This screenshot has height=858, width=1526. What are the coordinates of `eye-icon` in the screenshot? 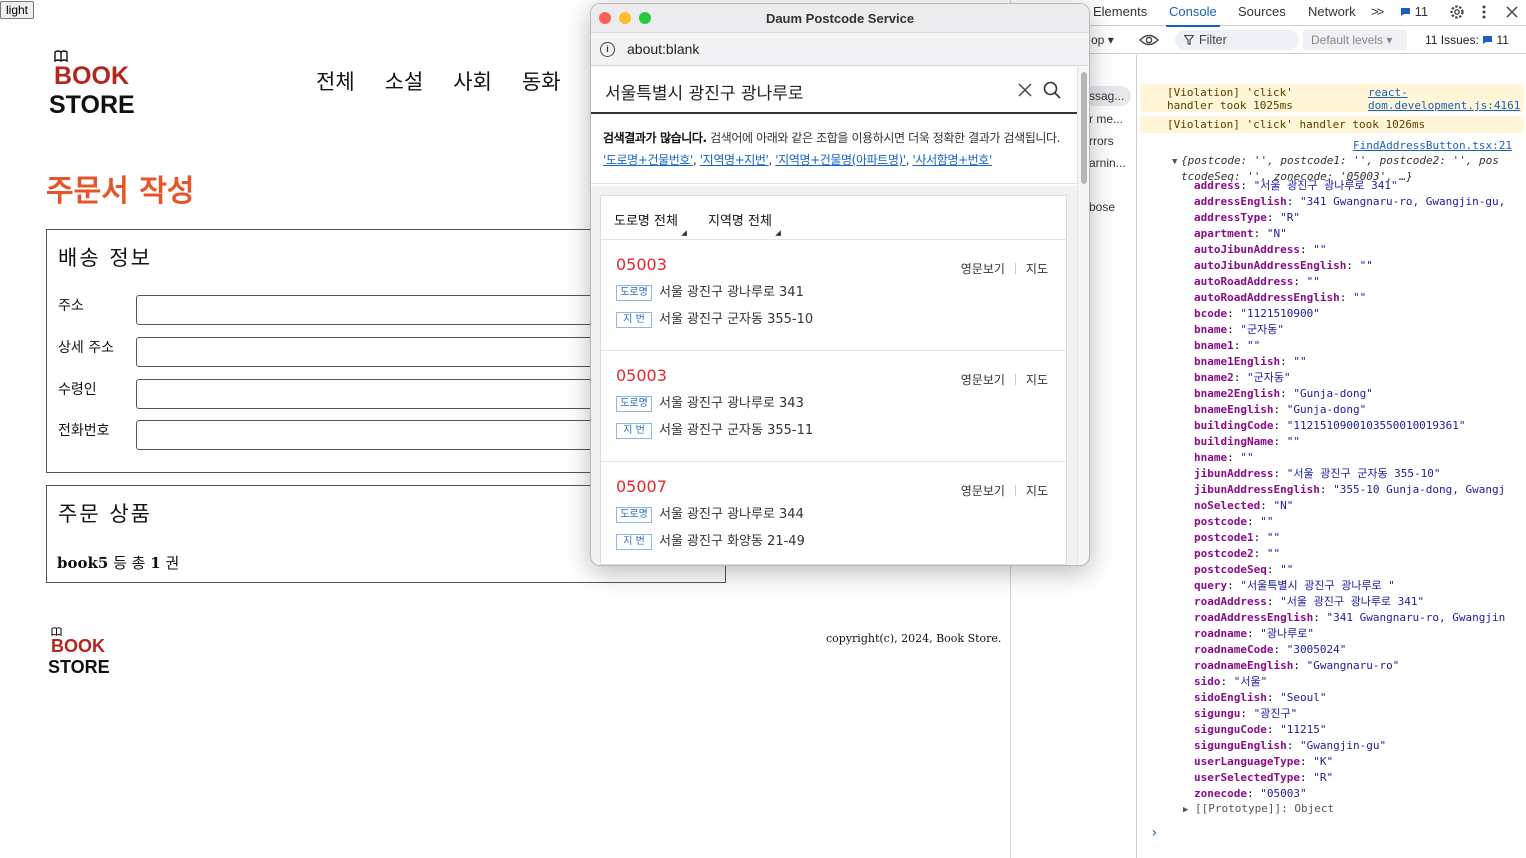 It's located at (1149, 40).